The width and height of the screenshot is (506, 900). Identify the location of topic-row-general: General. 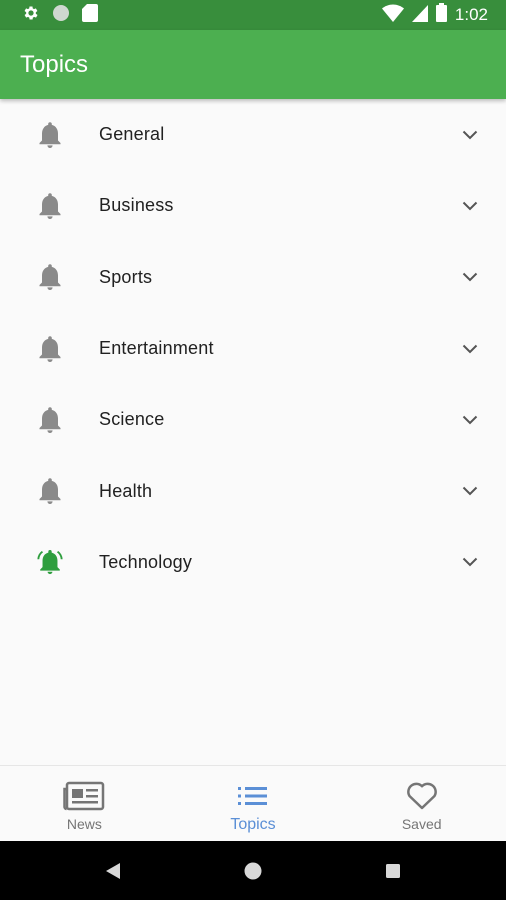
(253, 134).